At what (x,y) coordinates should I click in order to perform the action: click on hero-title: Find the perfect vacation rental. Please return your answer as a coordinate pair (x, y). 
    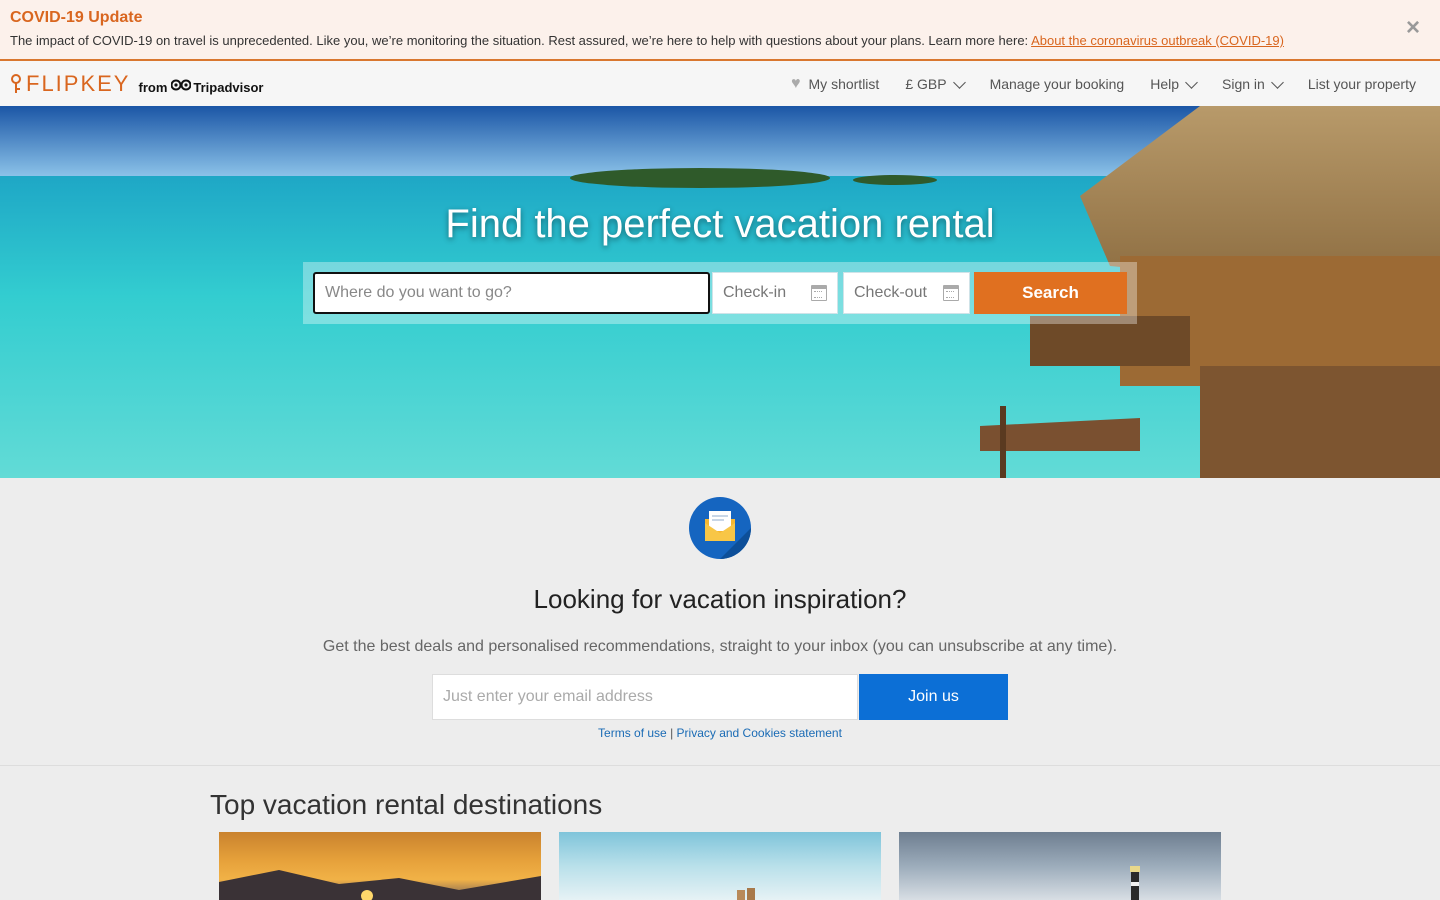
    Looking at the image, I should click on (720, 224).